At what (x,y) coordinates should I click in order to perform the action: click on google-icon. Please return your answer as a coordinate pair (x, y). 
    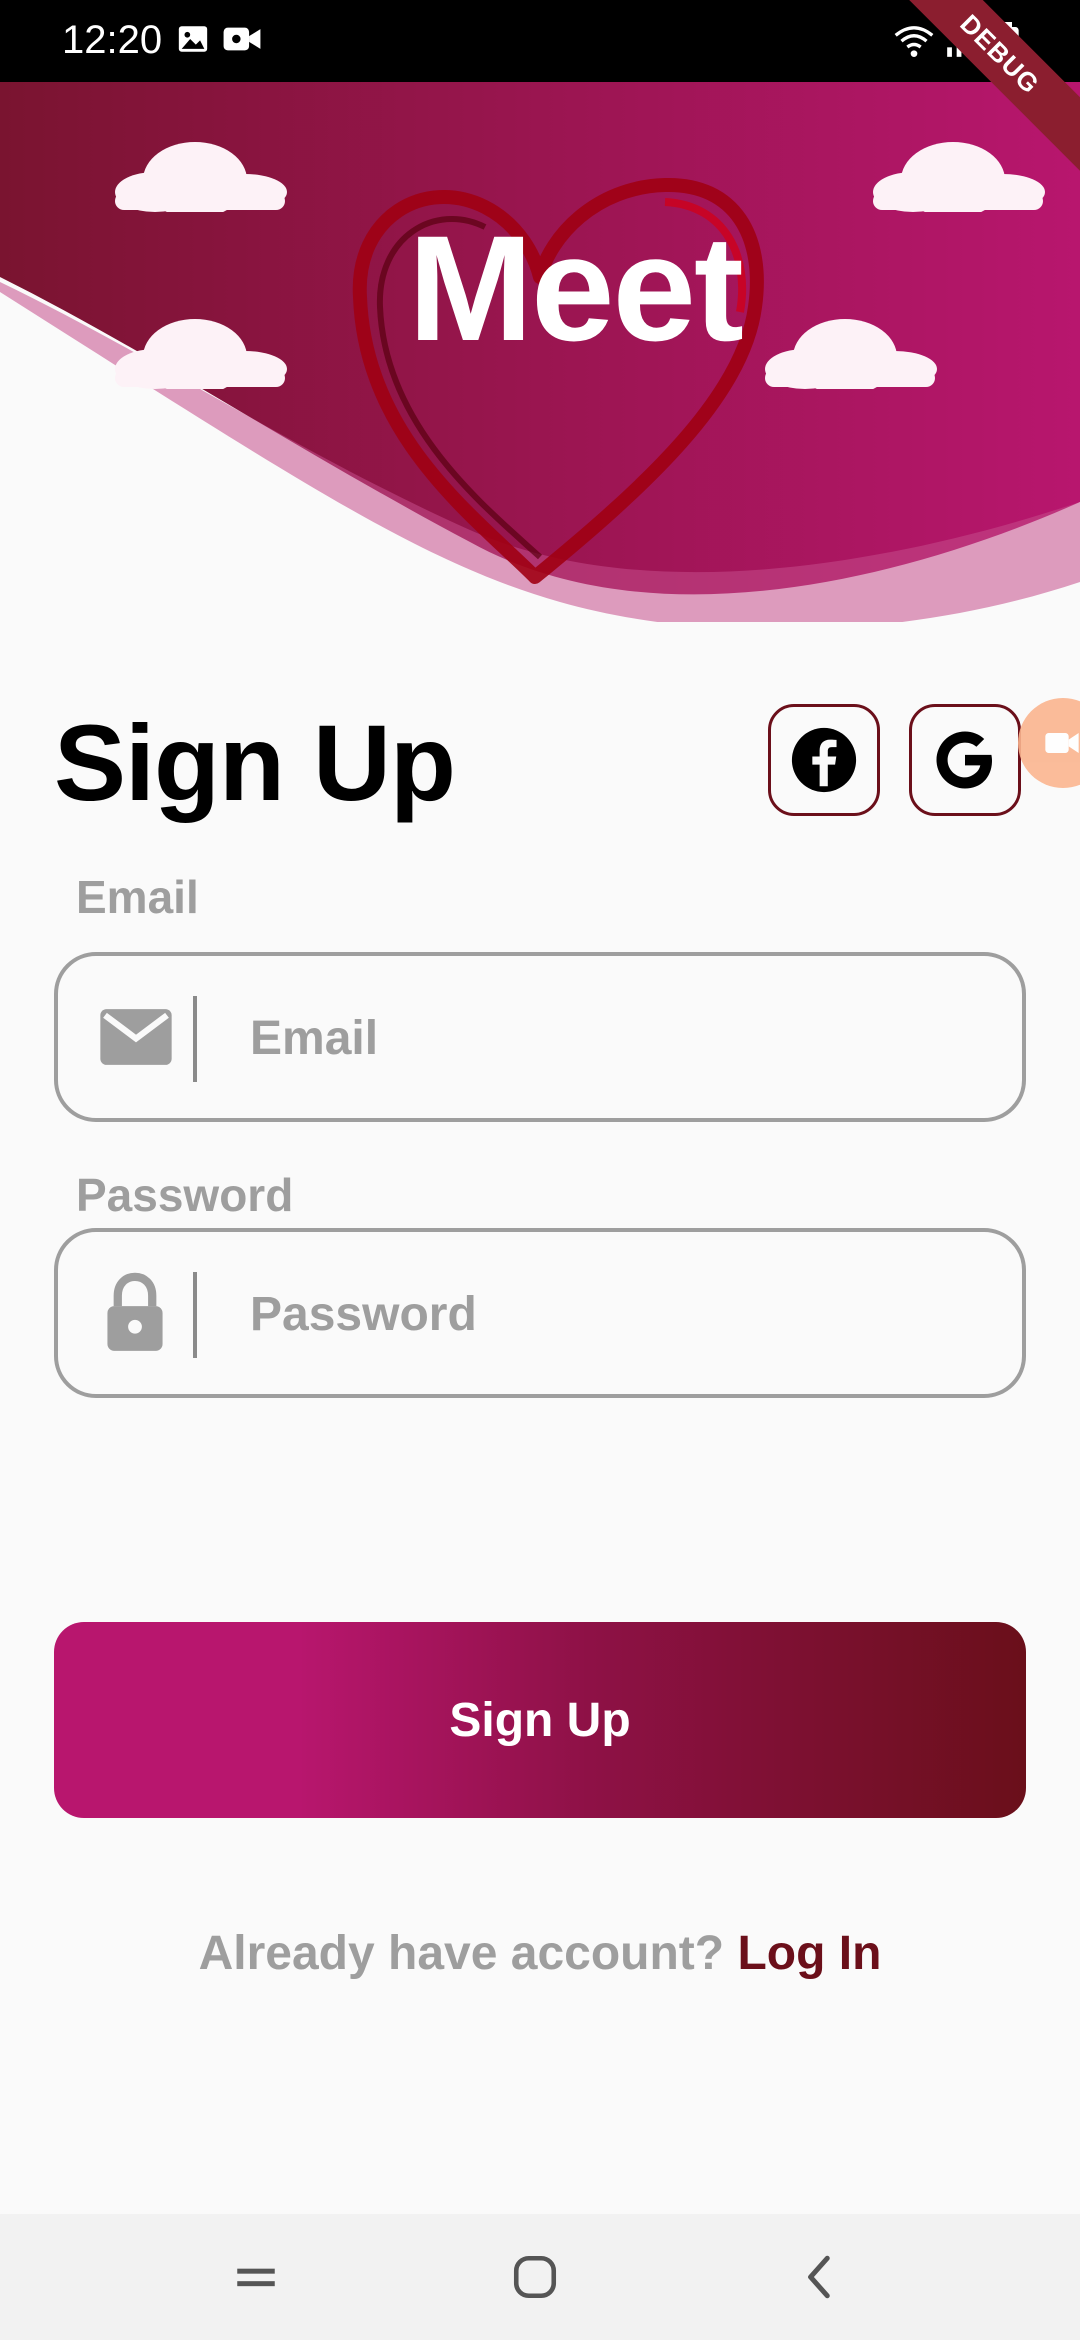
    Looking at the image, I should click on (964, 760).